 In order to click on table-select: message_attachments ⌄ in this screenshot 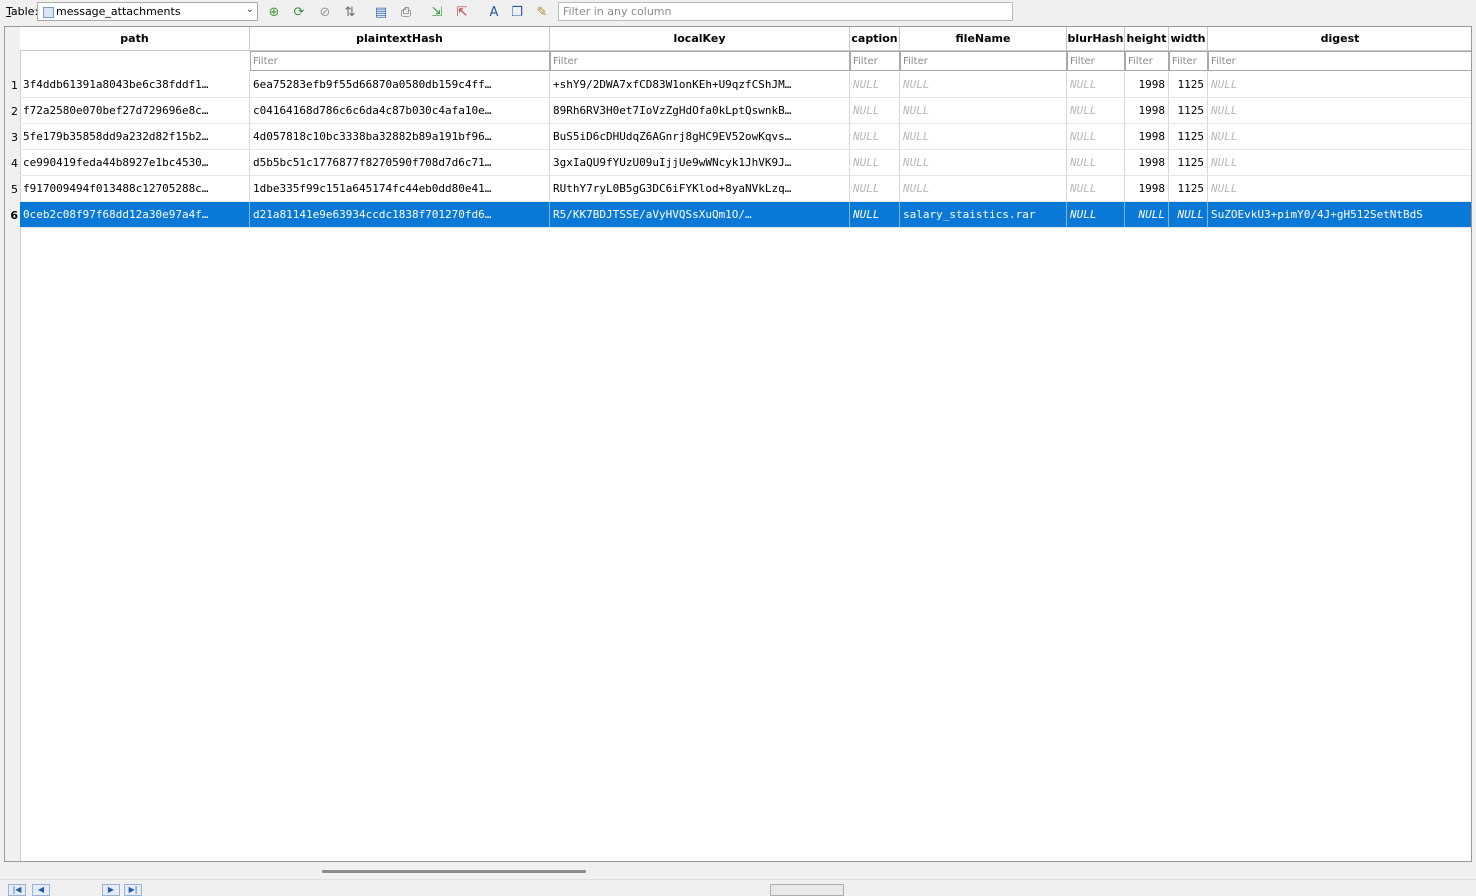, I will do `click(147, 11)`.